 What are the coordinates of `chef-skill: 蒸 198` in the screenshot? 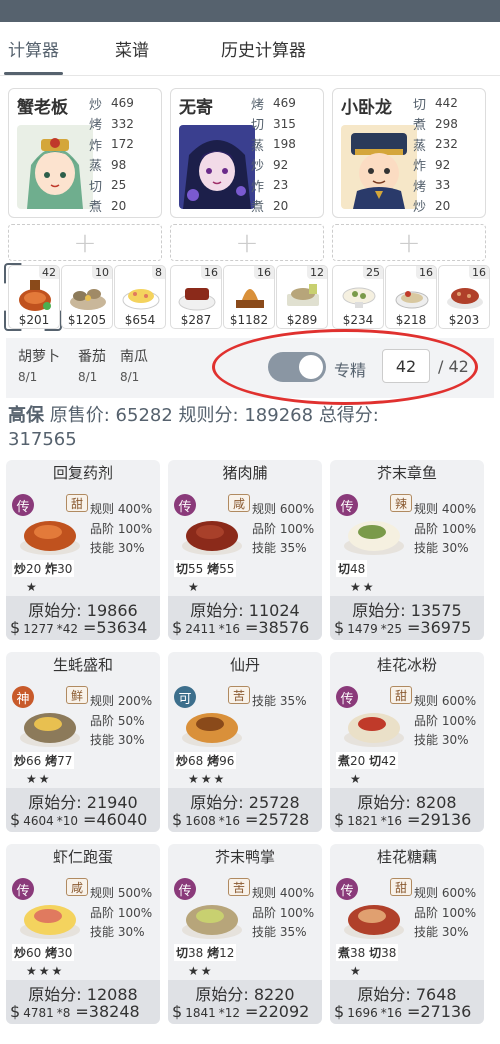 It's located at (273, 145).